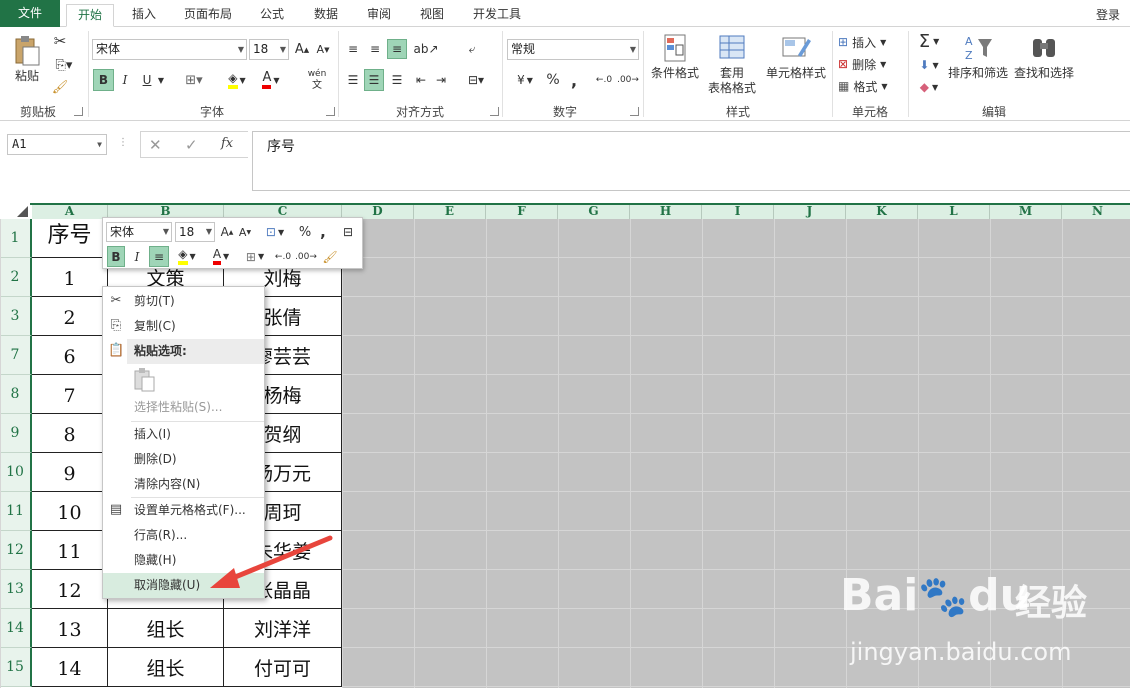 The height and width of the screenshot is (688, 1130). Describe the element at coordinates (116, 256) in the screenshot. I see `mini-bold-button: B` at that location.